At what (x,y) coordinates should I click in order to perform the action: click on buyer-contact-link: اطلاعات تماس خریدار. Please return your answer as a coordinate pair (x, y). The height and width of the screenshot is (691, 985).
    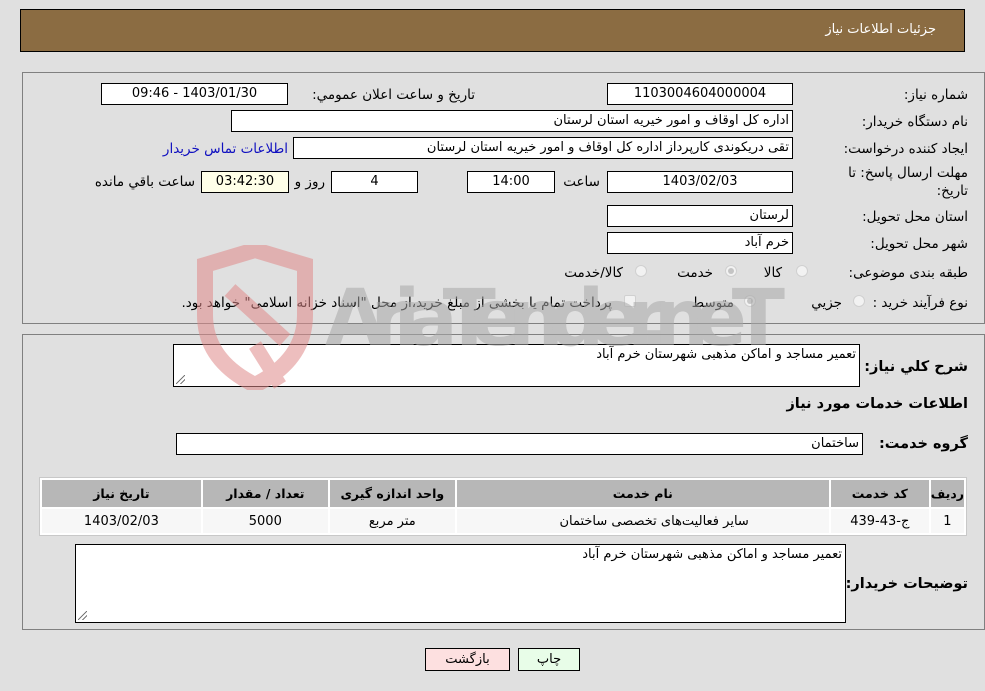
    Looking at the image, I should click on (225, 149).